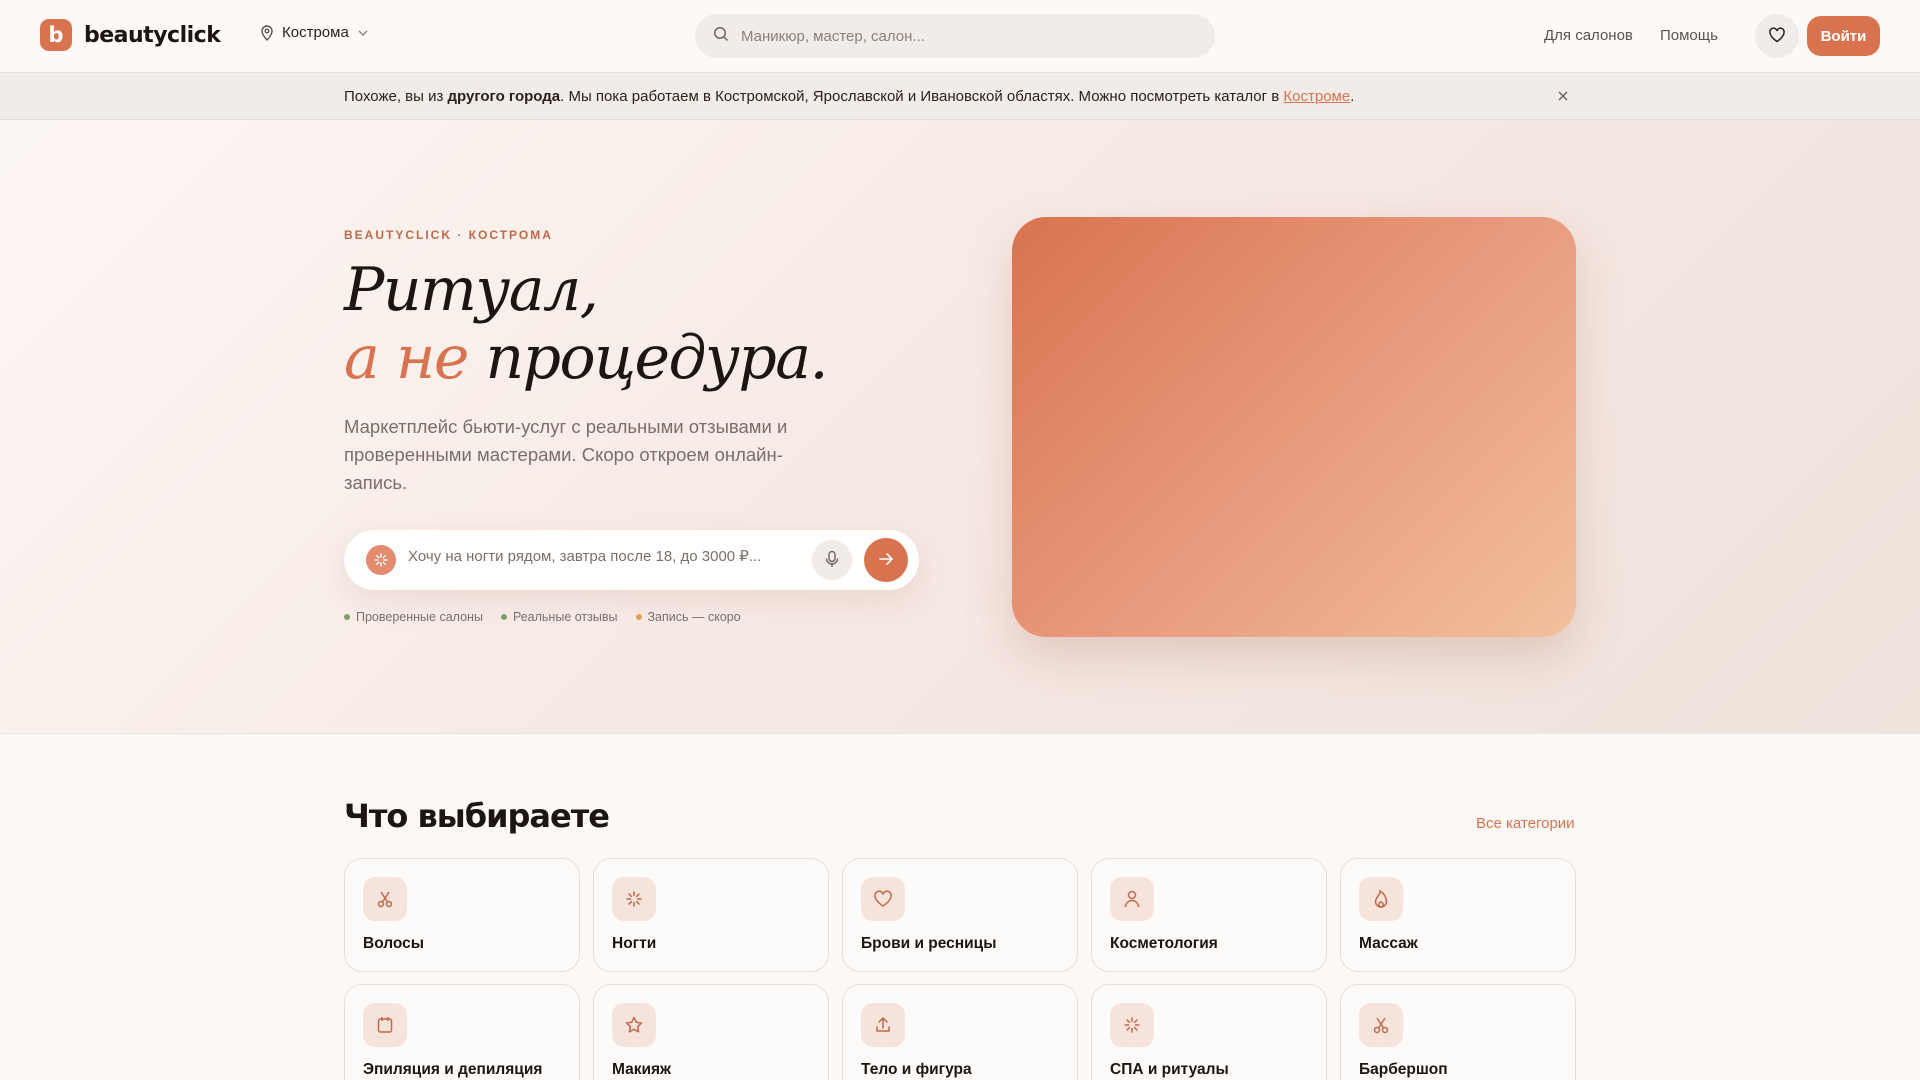  I want to click on category-card-makeup: Макияж, so click(711, 1032).